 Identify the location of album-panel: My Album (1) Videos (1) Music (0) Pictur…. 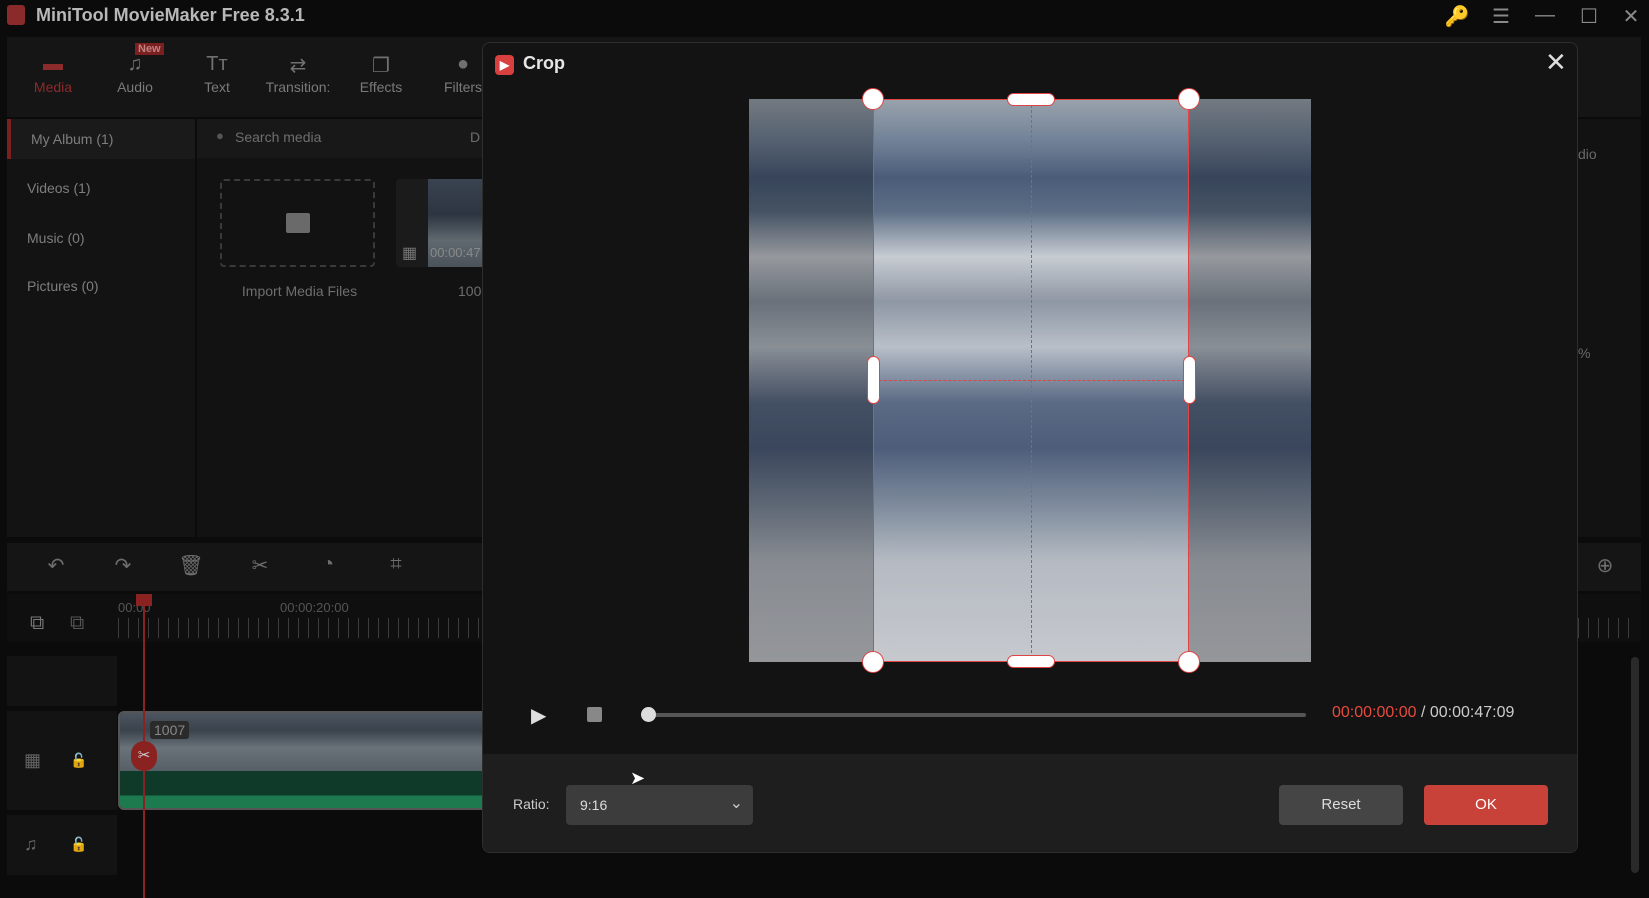
(101, 328).